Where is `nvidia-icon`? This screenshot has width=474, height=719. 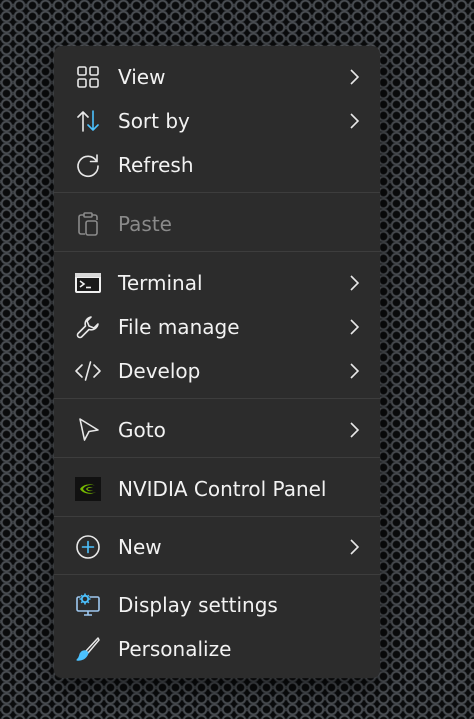 nvidia-icon is located at coordinates (88, 489).